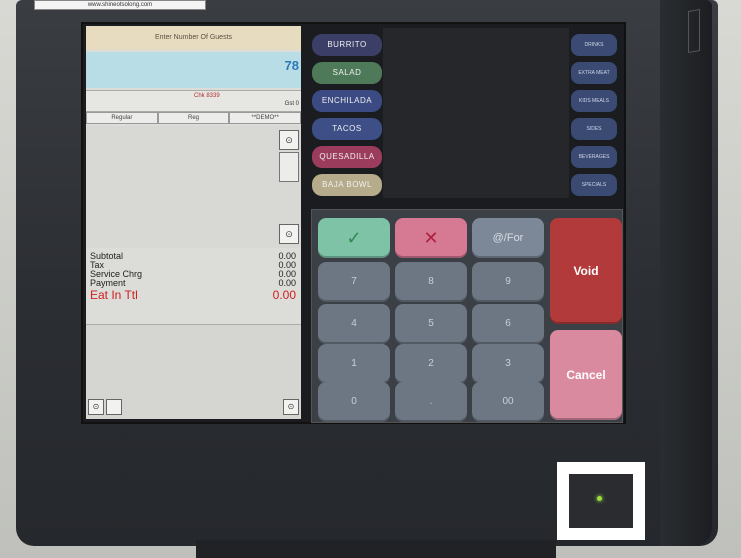  Describe the element at coordinates (193, 371) in the screenshot. I see `payment-list: ⊙ ⊙` at that location.